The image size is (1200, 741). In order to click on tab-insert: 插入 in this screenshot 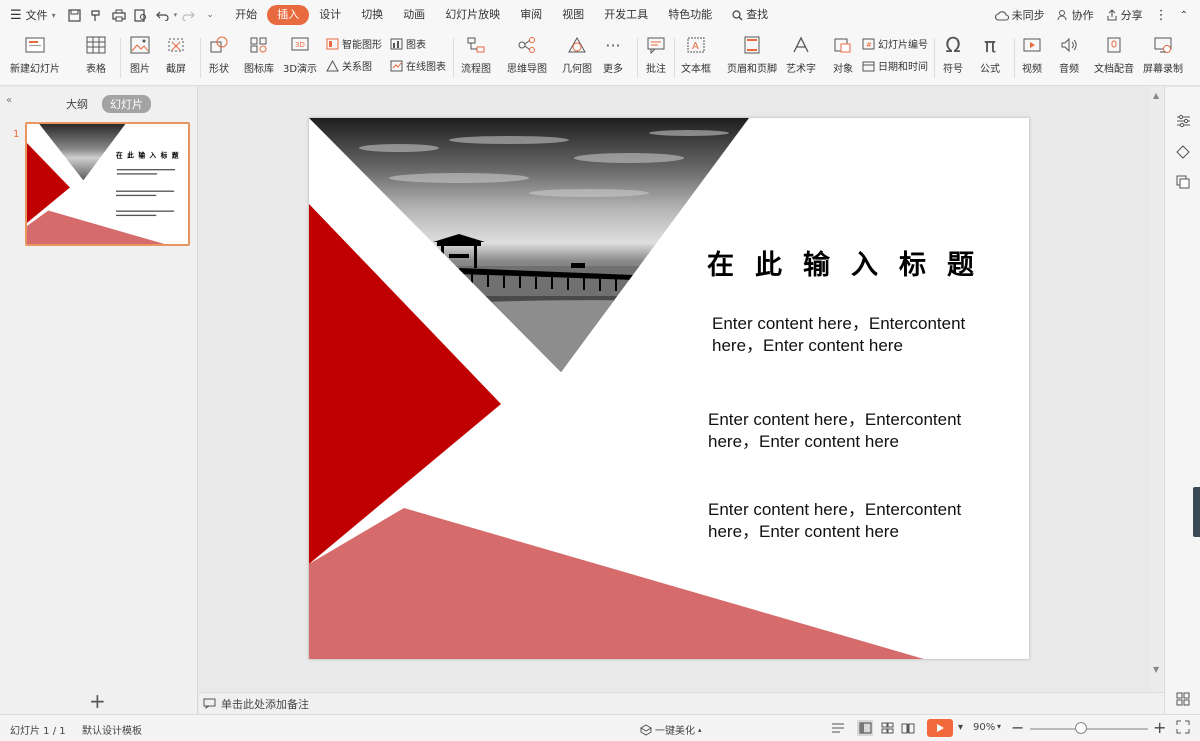, I will do `click(288, 15)`.